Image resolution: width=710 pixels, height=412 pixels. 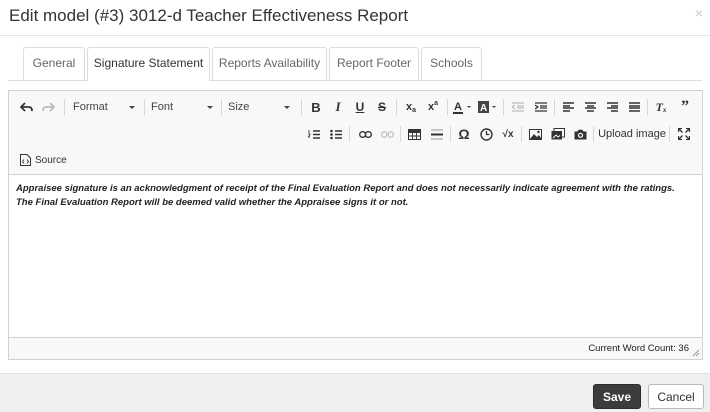 I want to click on strikethrough-icon: S, so click(x=382, y=107).